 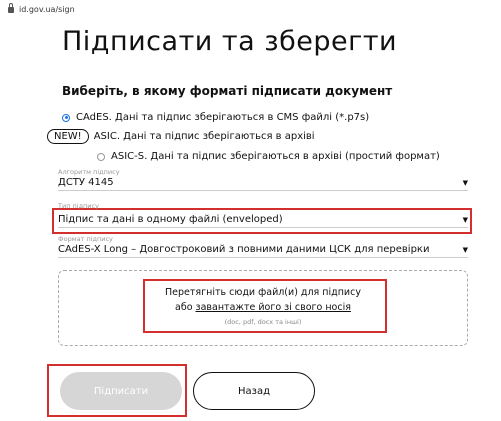 What do you see at coordinates (263, 179) in the screenshot?
I see `algorithm-select: Алгоритм підпису ДСТУ 4145 ▼` at bounding box center [263, 179].